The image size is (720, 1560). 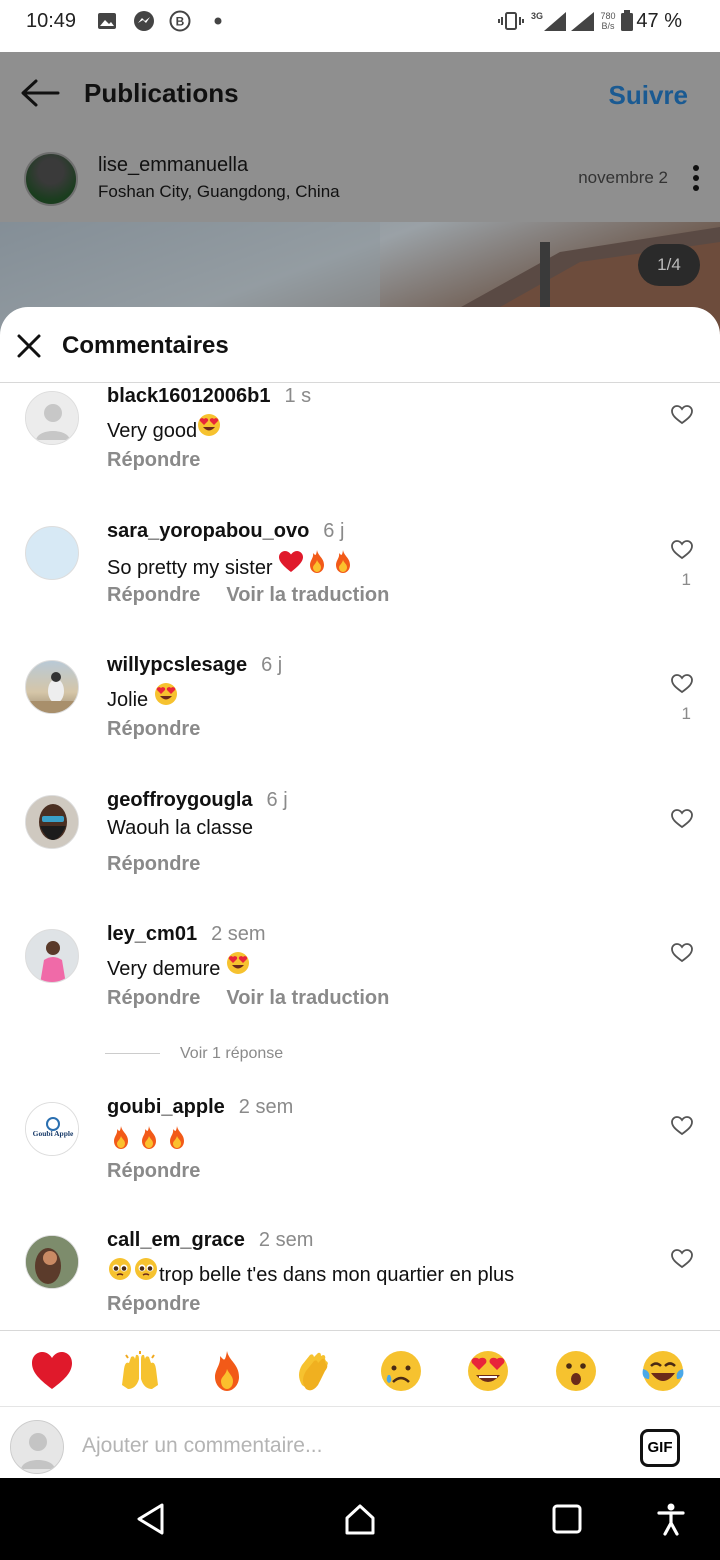 I want to click on comments-title: Commentaires, so click(x=145, y=345).